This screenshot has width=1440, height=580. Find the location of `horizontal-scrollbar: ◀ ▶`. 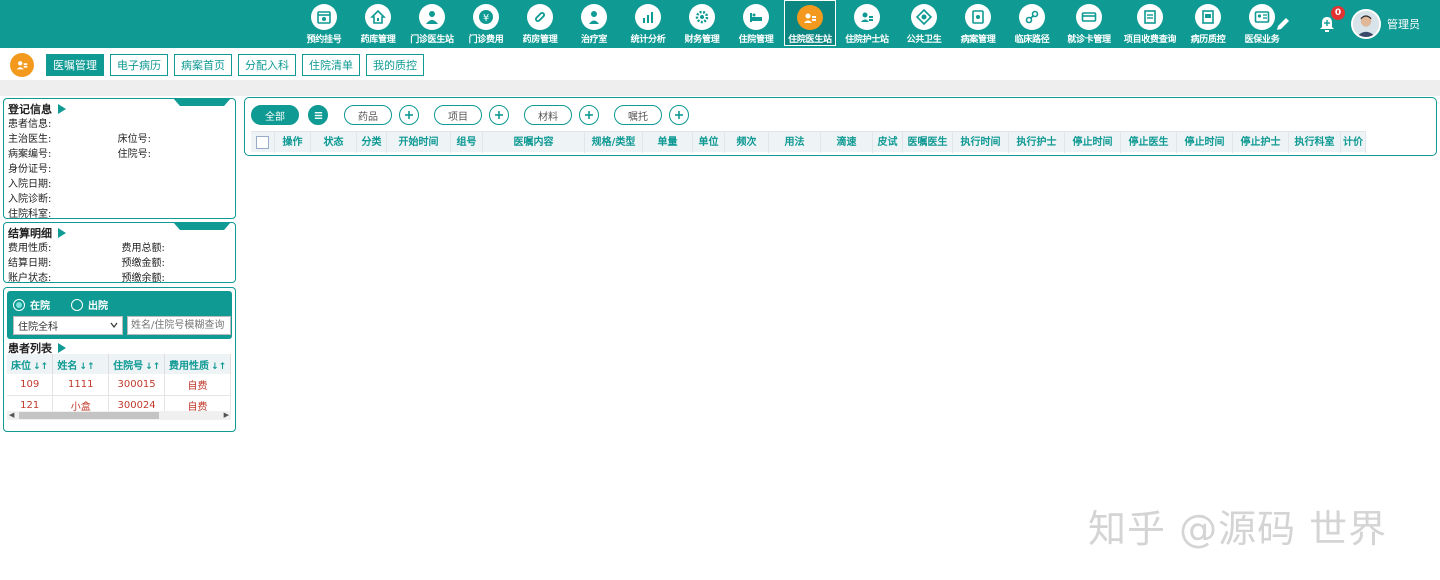

horizontal-scrollbar: ◀ ▶ is located at coordinates (119, 415).